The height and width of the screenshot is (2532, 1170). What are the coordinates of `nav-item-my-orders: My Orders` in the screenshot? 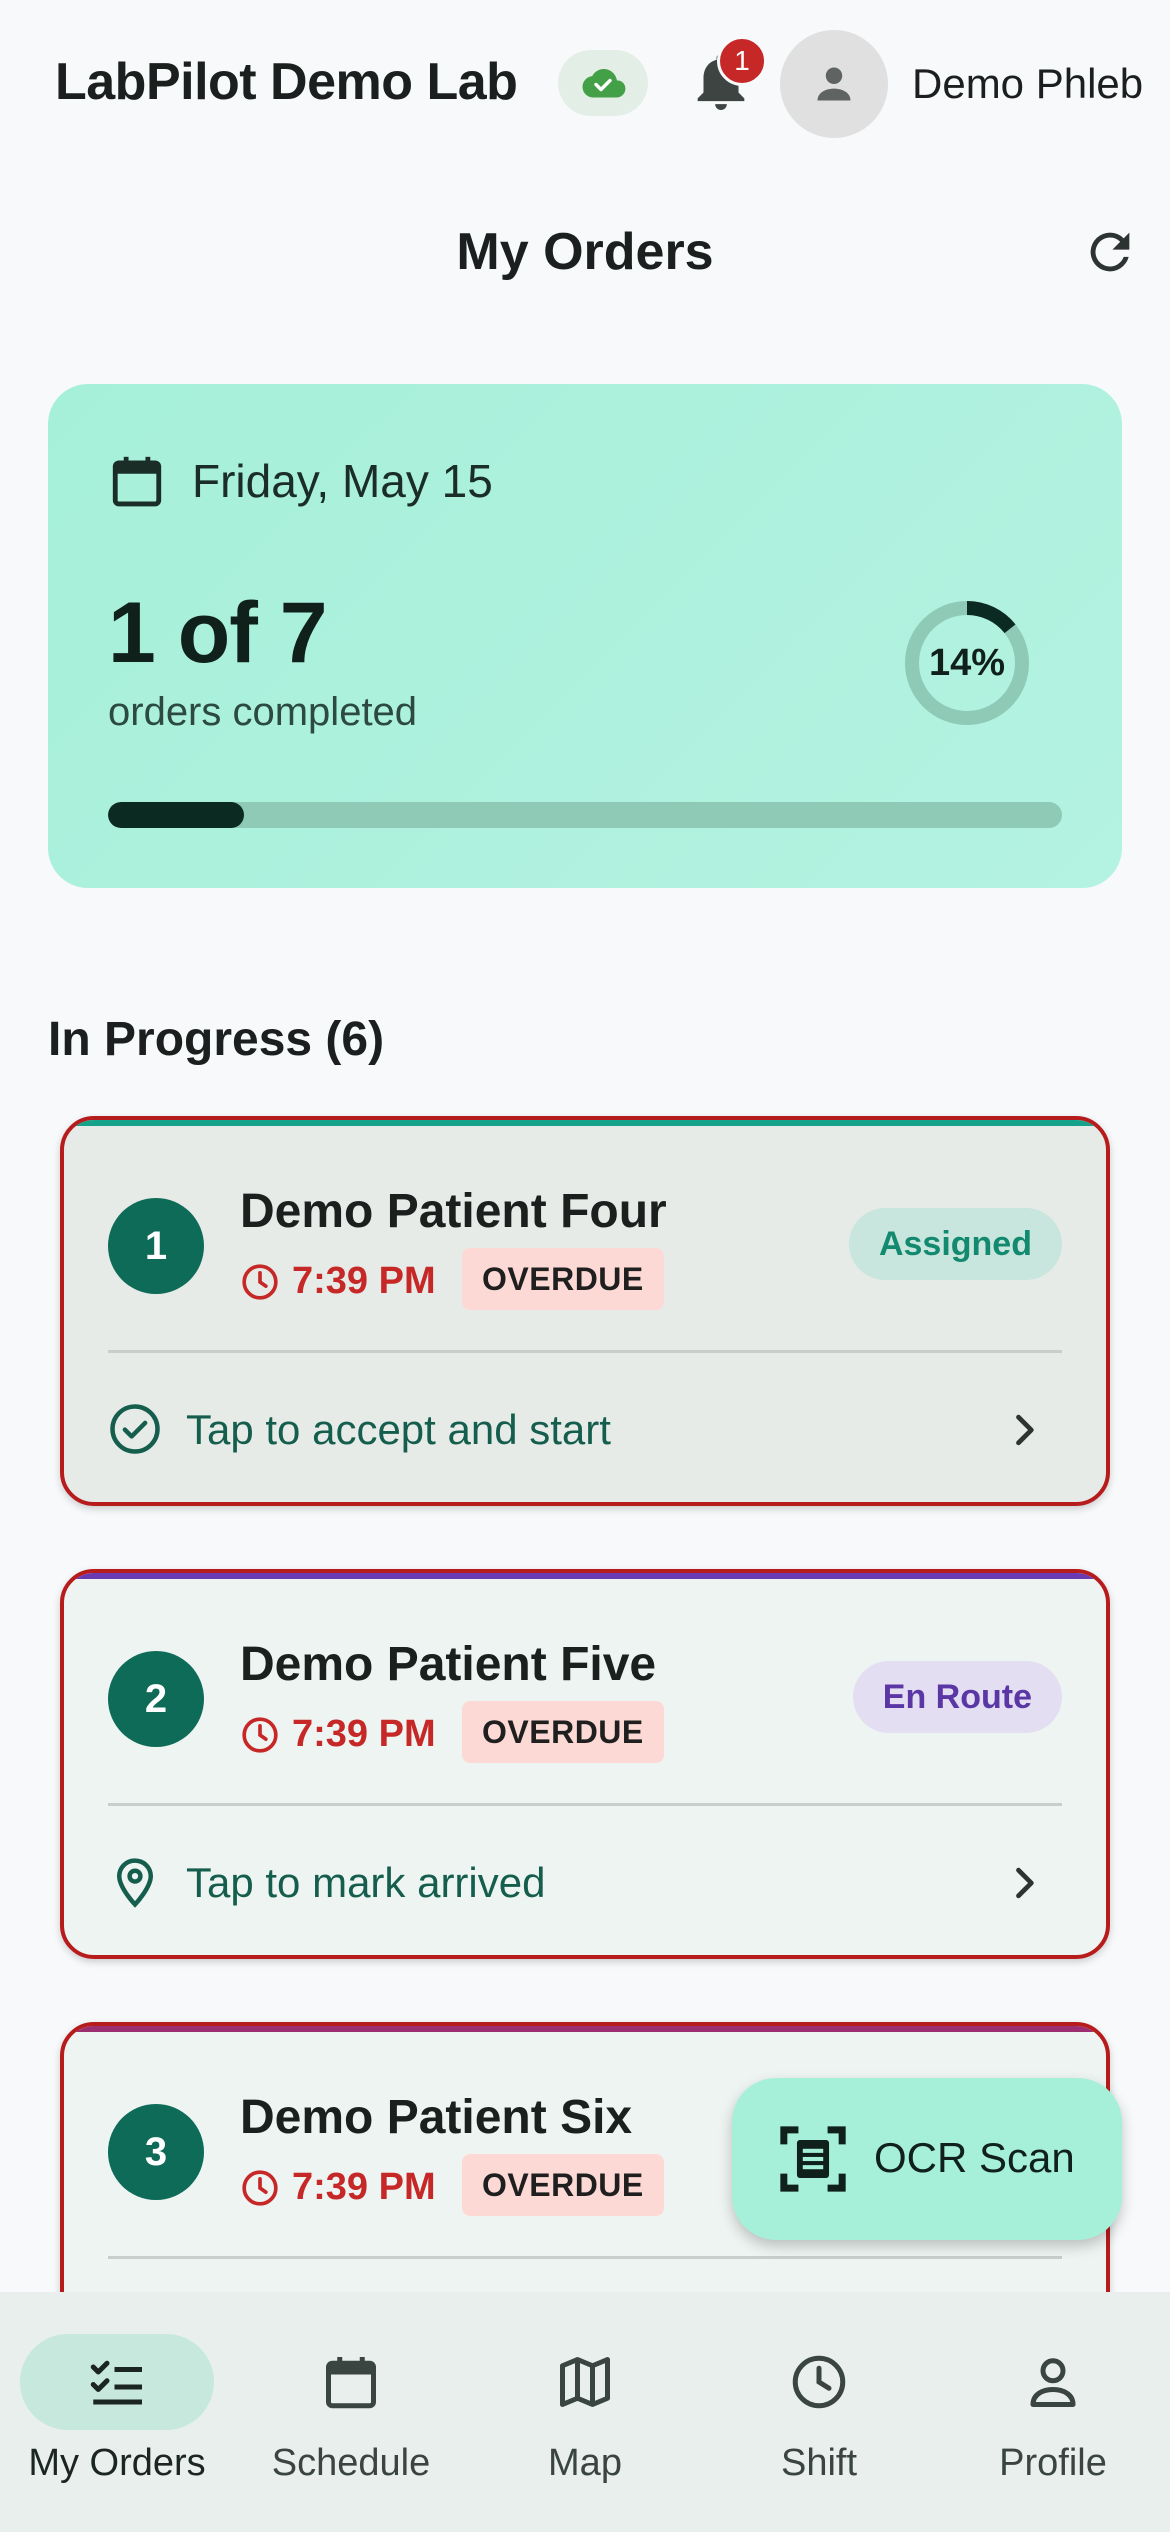 It's located at (117, 2412).